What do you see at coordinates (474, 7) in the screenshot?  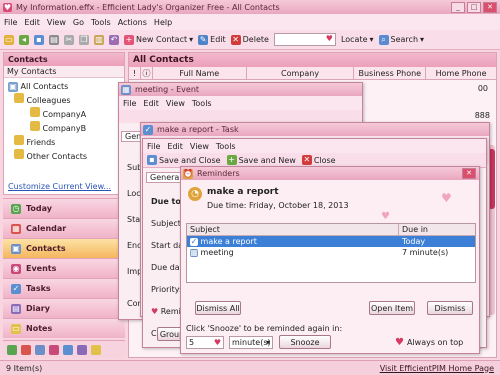 I see `maximize-button: □` at bounding box center [474, 7].